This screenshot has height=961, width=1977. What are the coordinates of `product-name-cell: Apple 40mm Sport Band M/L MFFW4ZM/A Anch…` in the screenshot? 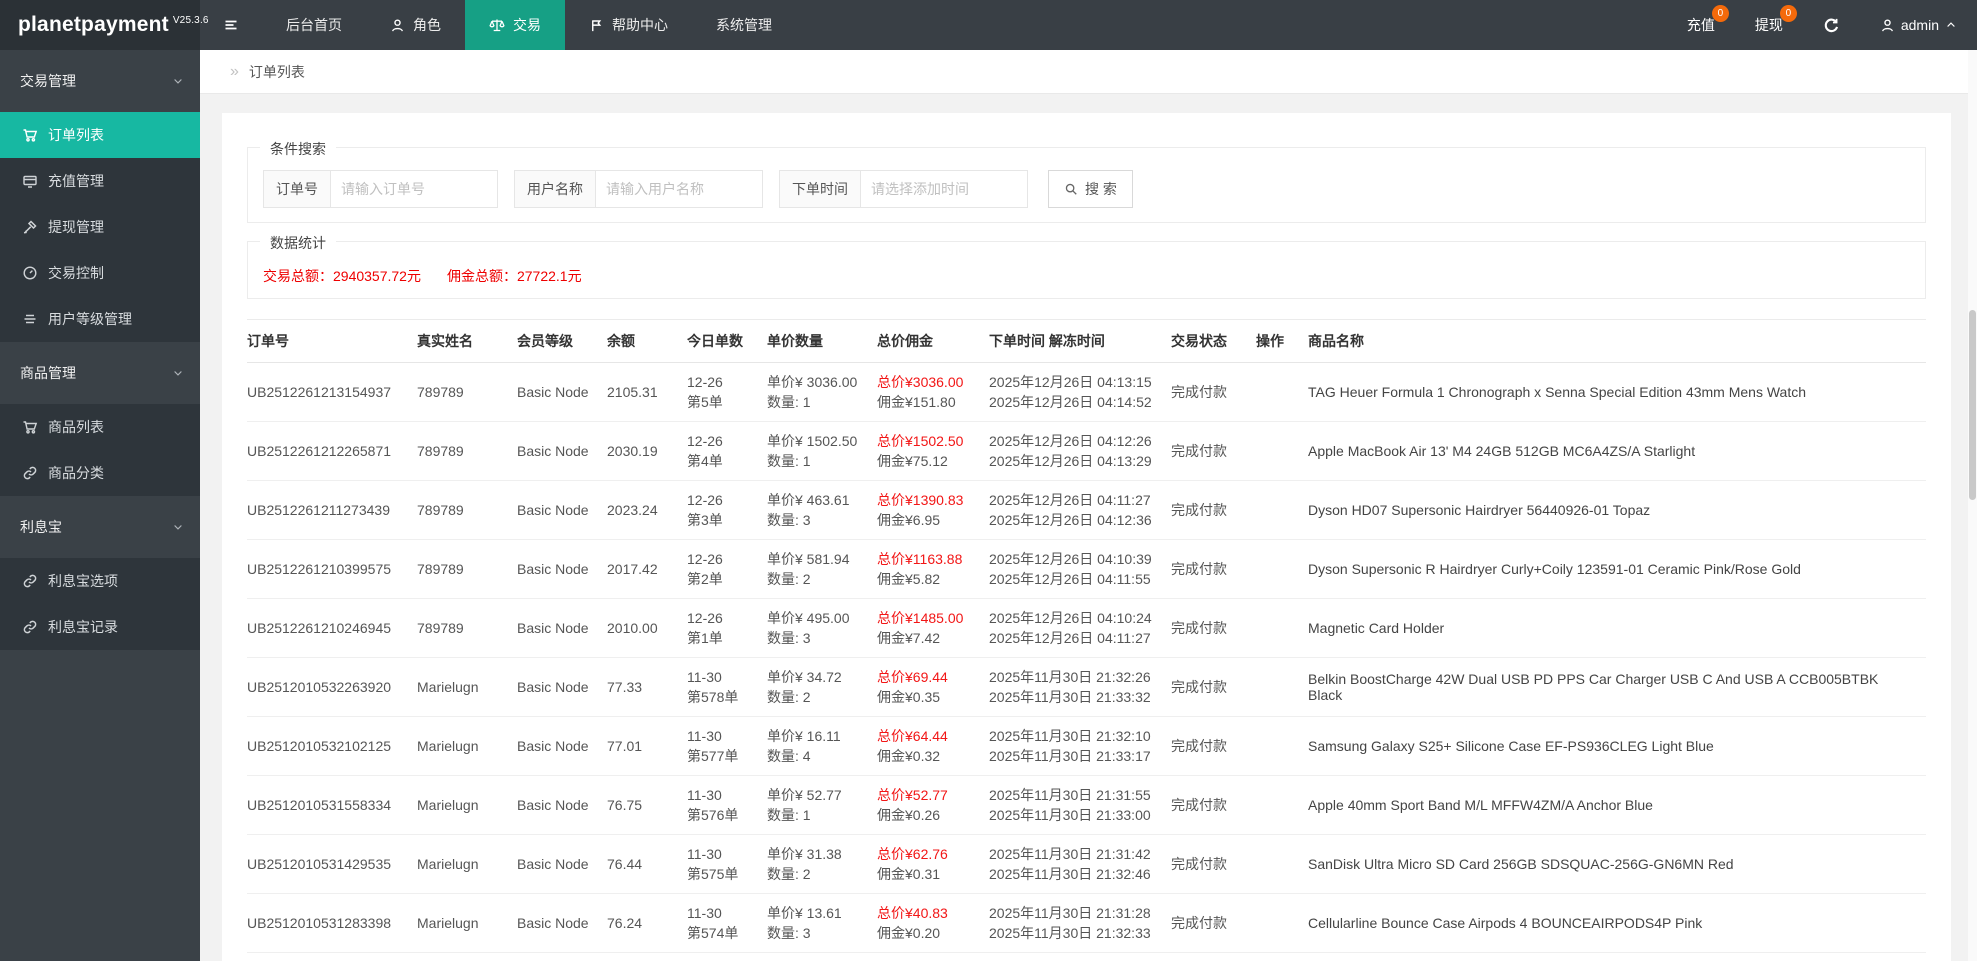 It's located at (1480, 805).